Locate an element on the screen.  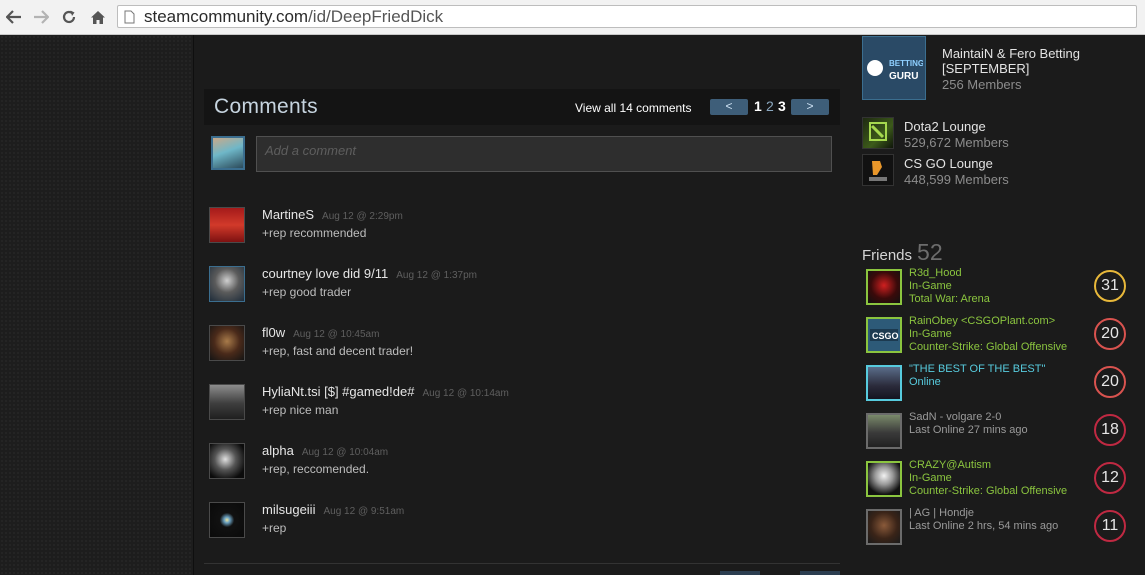
comments-divider is located at coordinates (522, 563).